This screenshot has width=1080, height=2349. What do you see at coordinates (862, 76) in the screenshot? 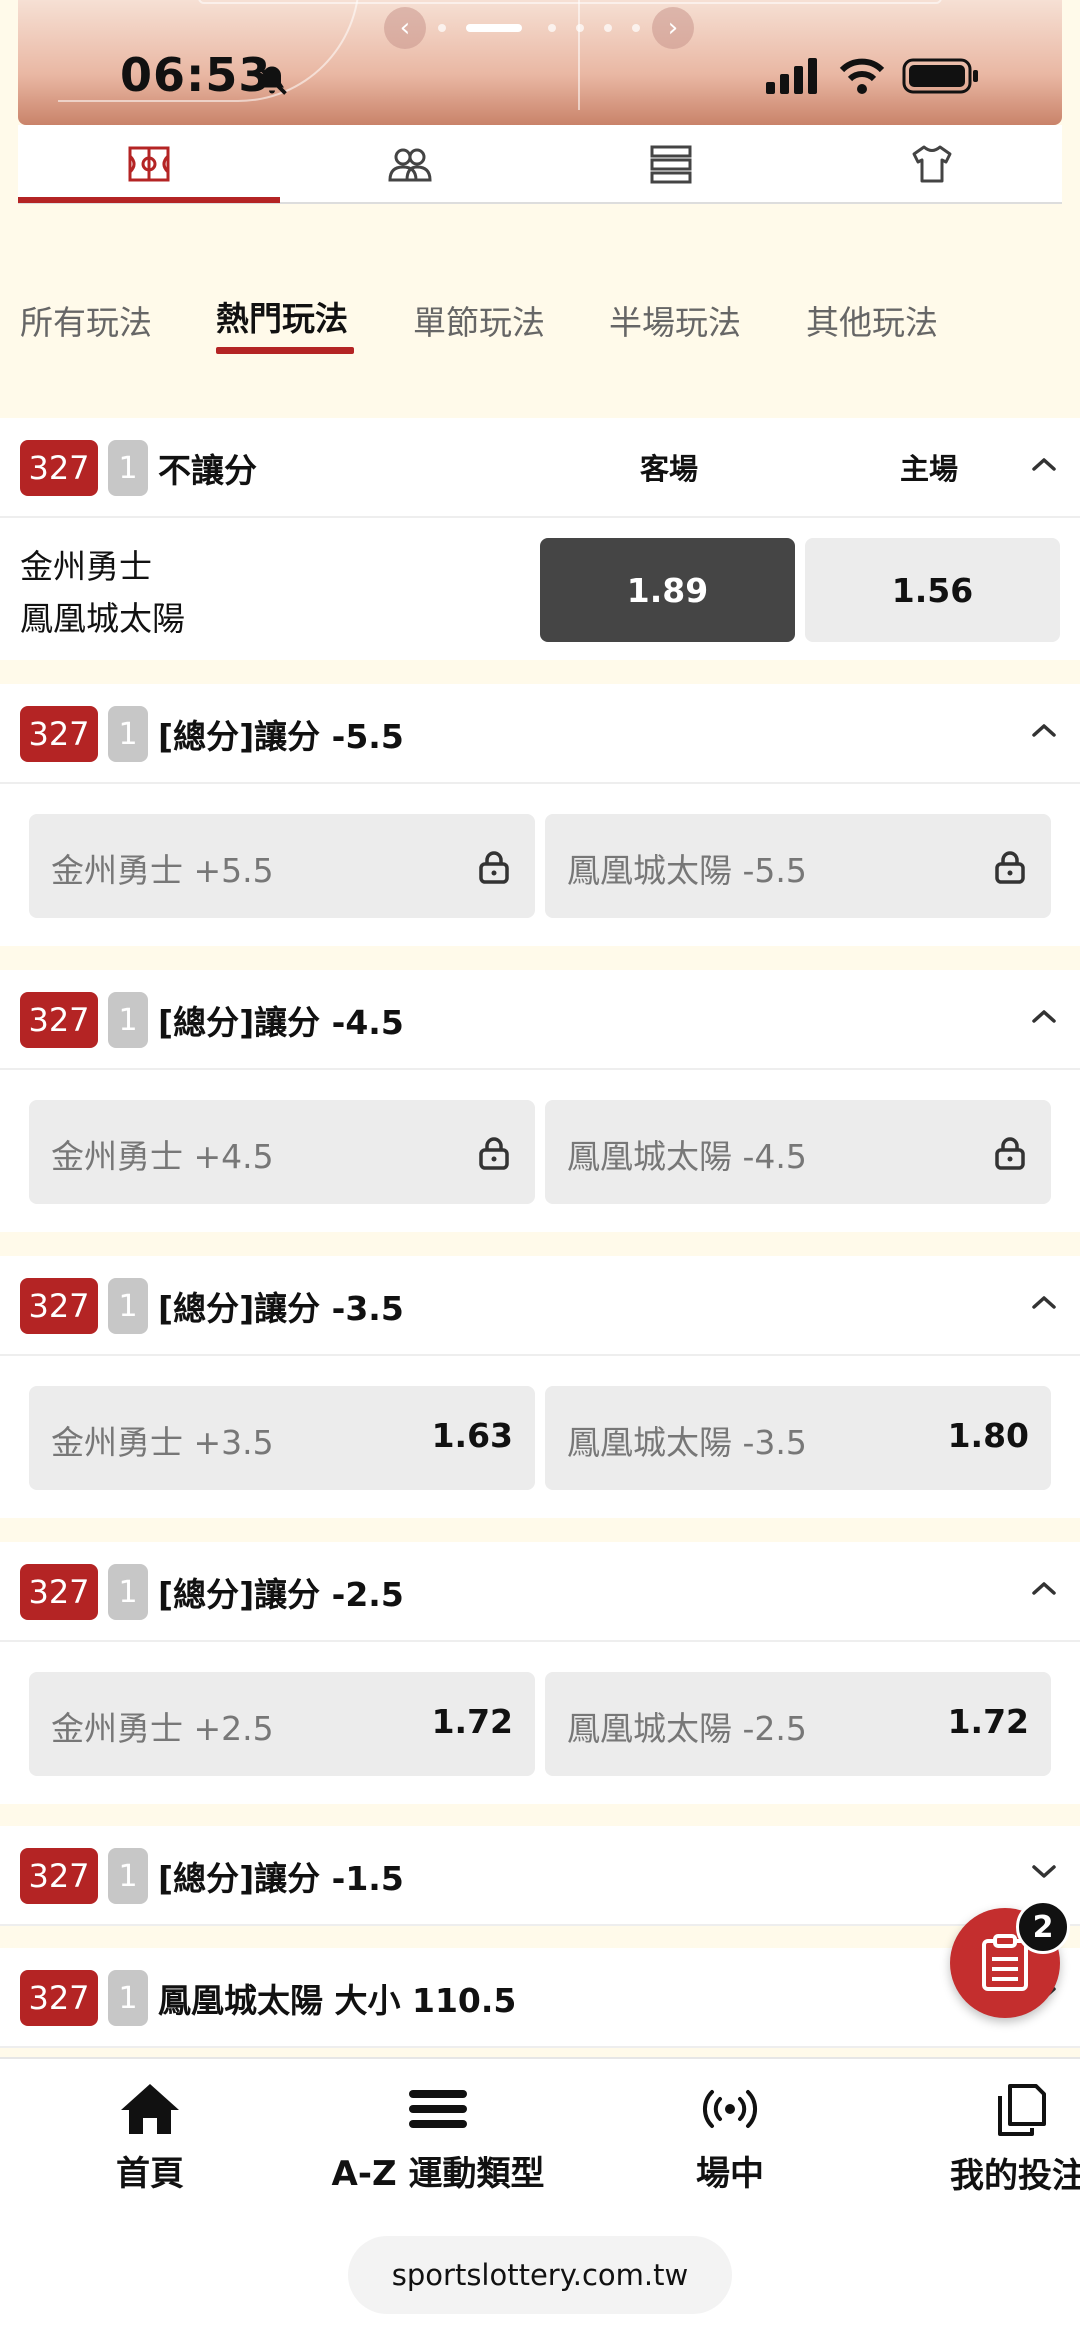
I see `wifi-icon` at bounding box center [862, 76].